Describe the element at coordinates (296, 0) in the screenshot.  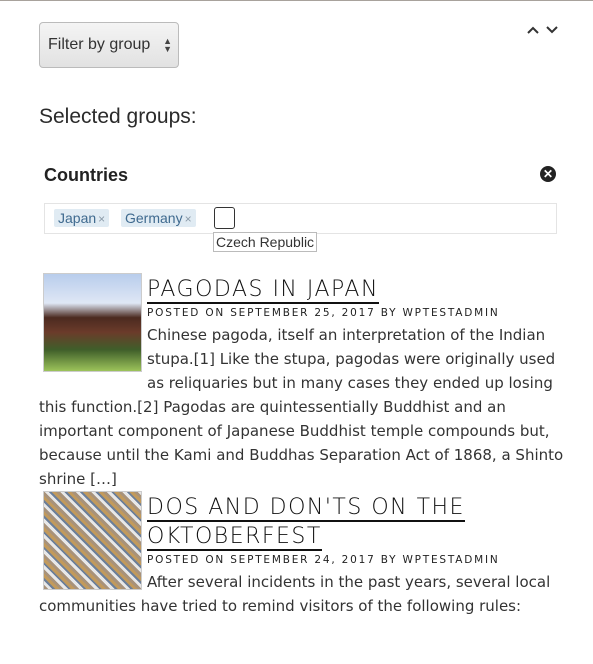
I see `top-divider` at that location.